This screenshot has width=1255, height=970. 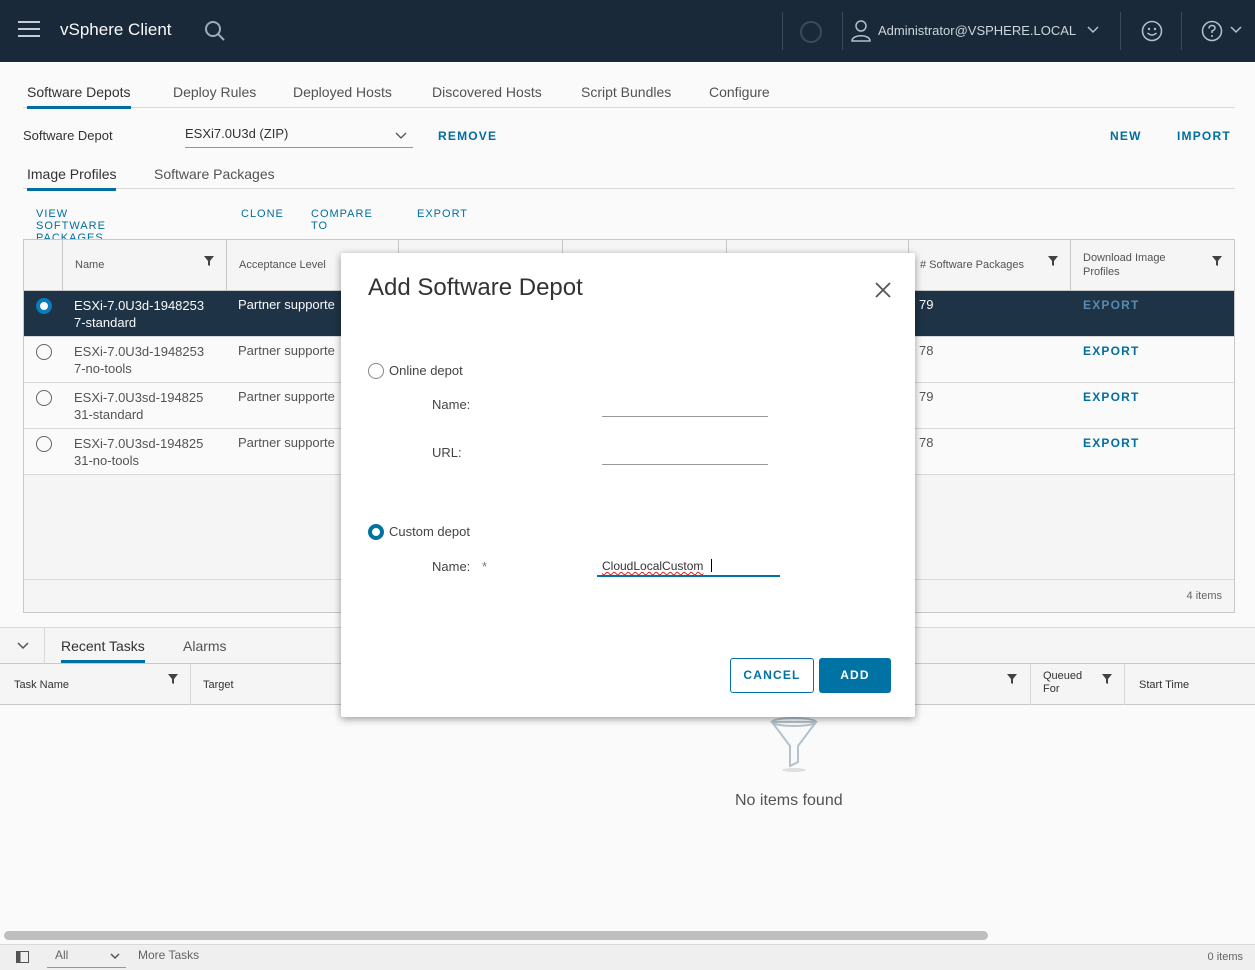 What do you see at coordinates (447, 452) in the screenshot?
I see `url-label: URL:` at bounding box center [447, 452].